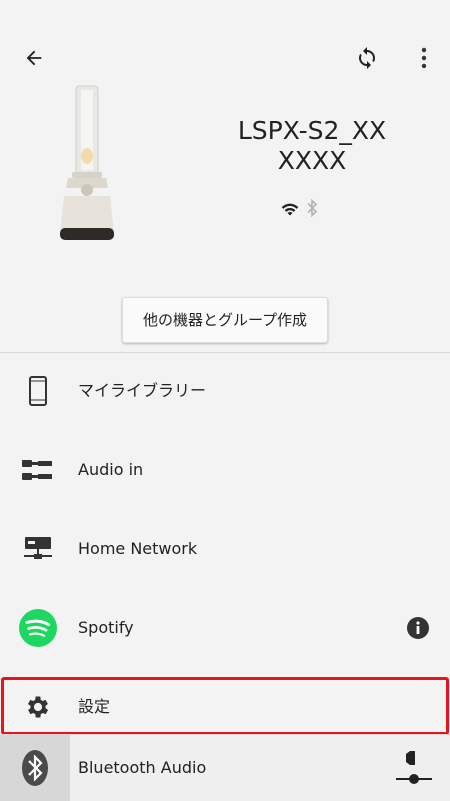 This screenshot has height=801, width=450. Describe the element at coordinates (38, 470) in the screenshot. I see `audio-cable-icon` at that location.